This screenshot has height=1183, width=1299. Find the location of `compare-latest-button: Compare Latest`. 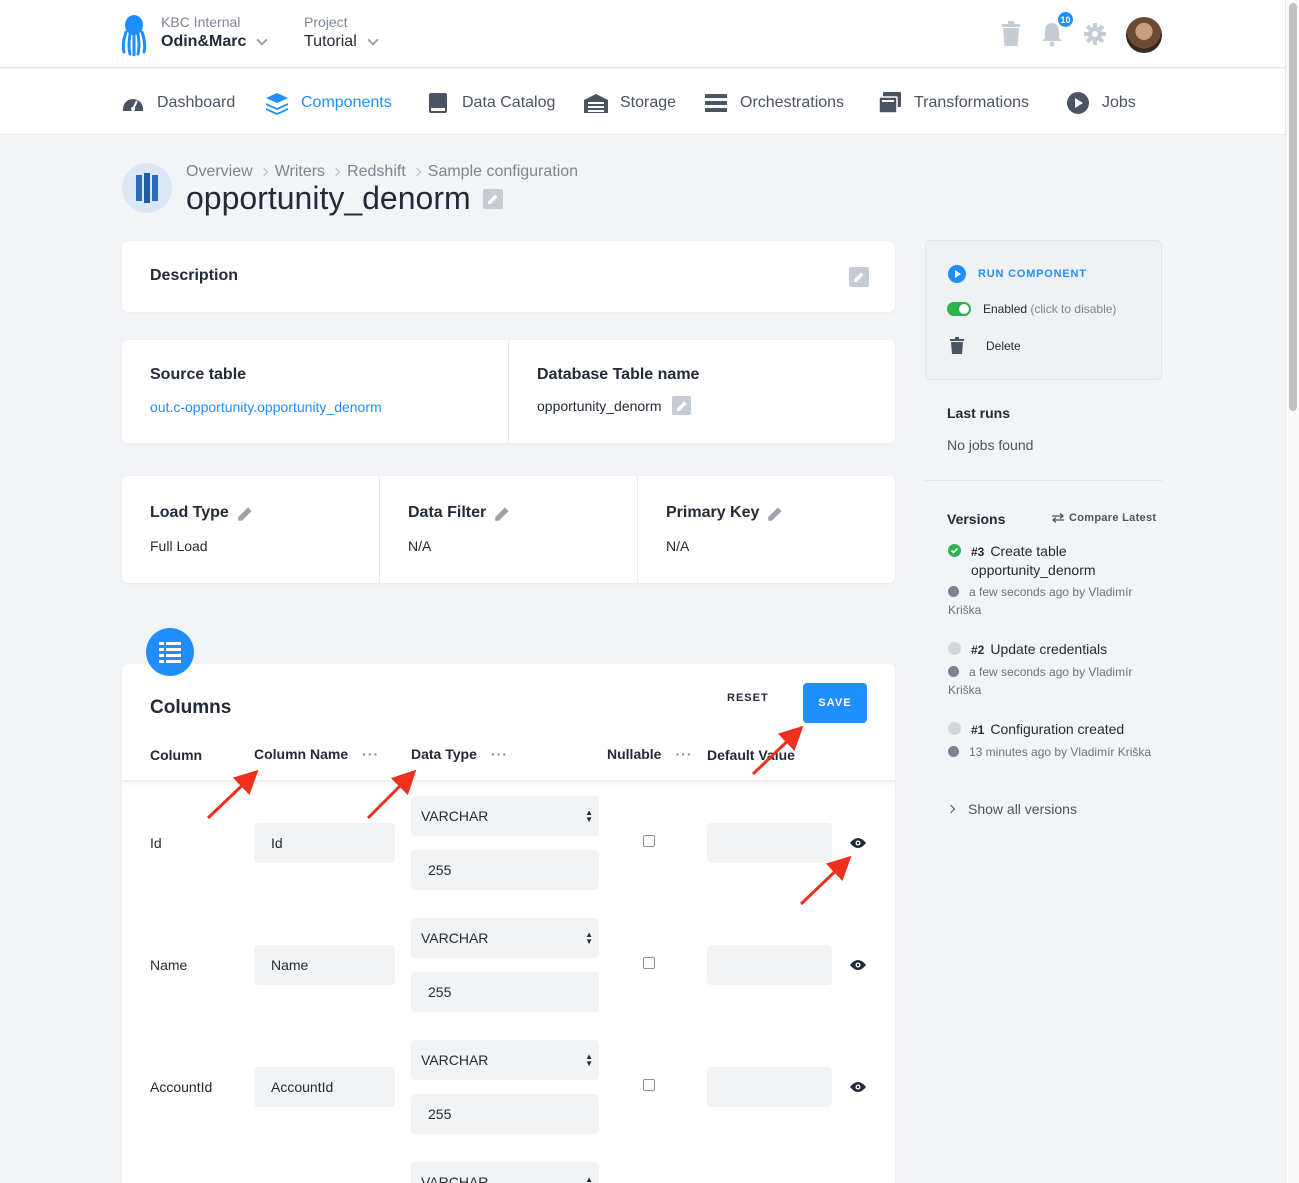

compare-latest-button: Compare Latest is located at coordinates (1103, 518).